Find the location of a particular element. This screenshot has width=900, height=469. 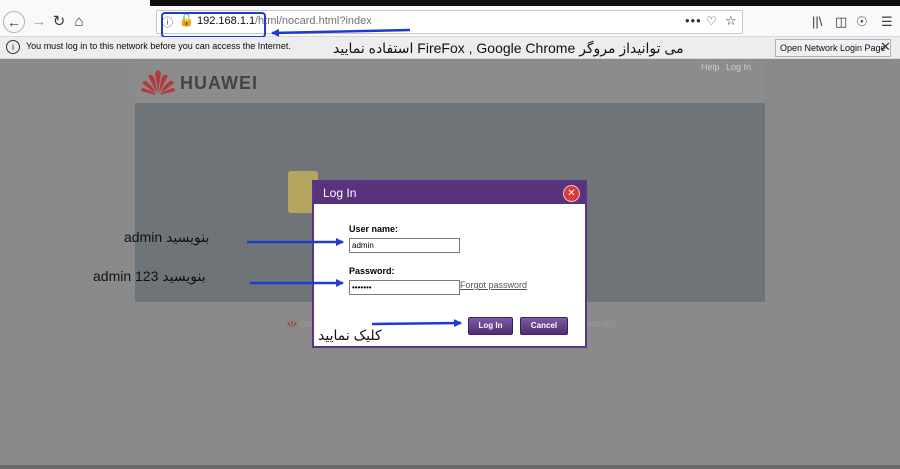

open-network-login-button: Open Network Login Page is located at coordinates (833, 48).